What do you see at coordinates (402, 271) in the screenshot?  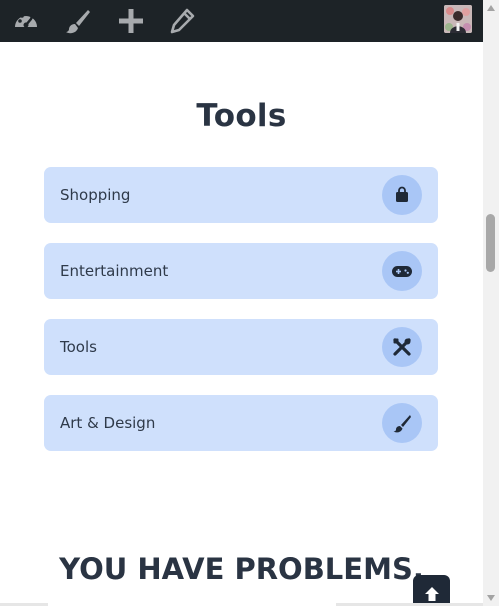 I see `gamepad-icon` at bounding box center [402, 271].